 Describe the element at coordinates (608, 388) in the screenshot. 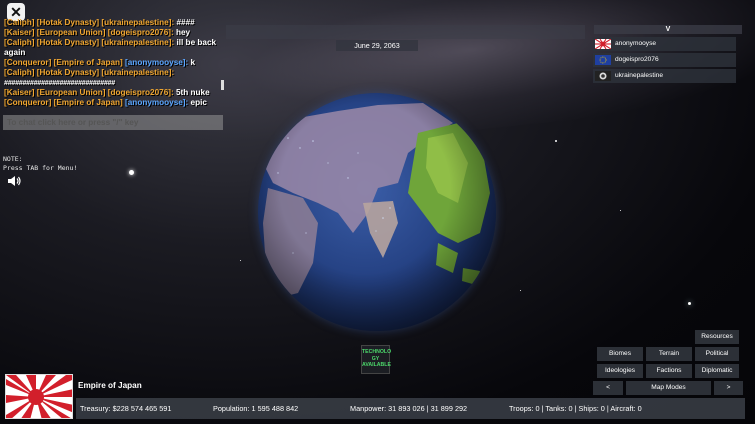

I see `map-mode-prev-button: <` at that location.